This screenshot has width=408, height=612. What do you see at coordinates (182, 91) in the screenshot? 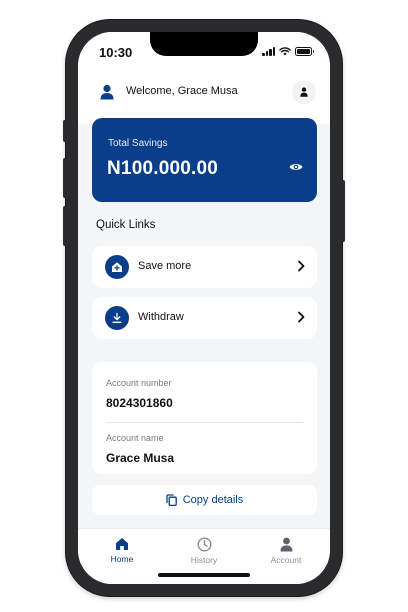
I see `welcome-text: Welcome, Grace Musa` at bounding box center [182, 91].